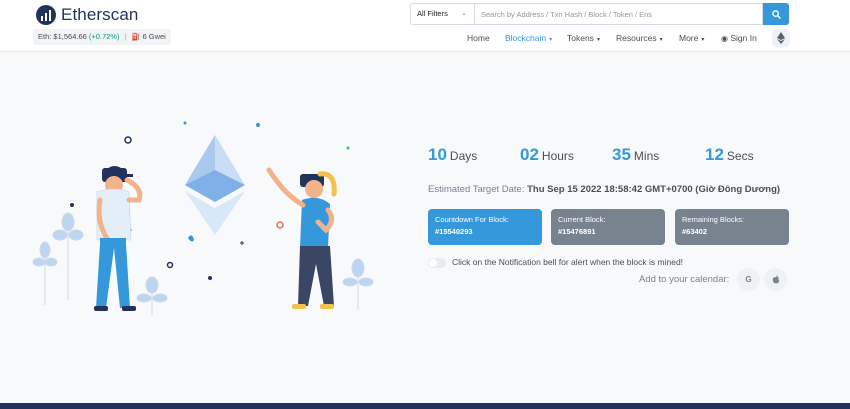 This screenshot has height=409, width=850. I want to click on search-icon, so click(776, 14).